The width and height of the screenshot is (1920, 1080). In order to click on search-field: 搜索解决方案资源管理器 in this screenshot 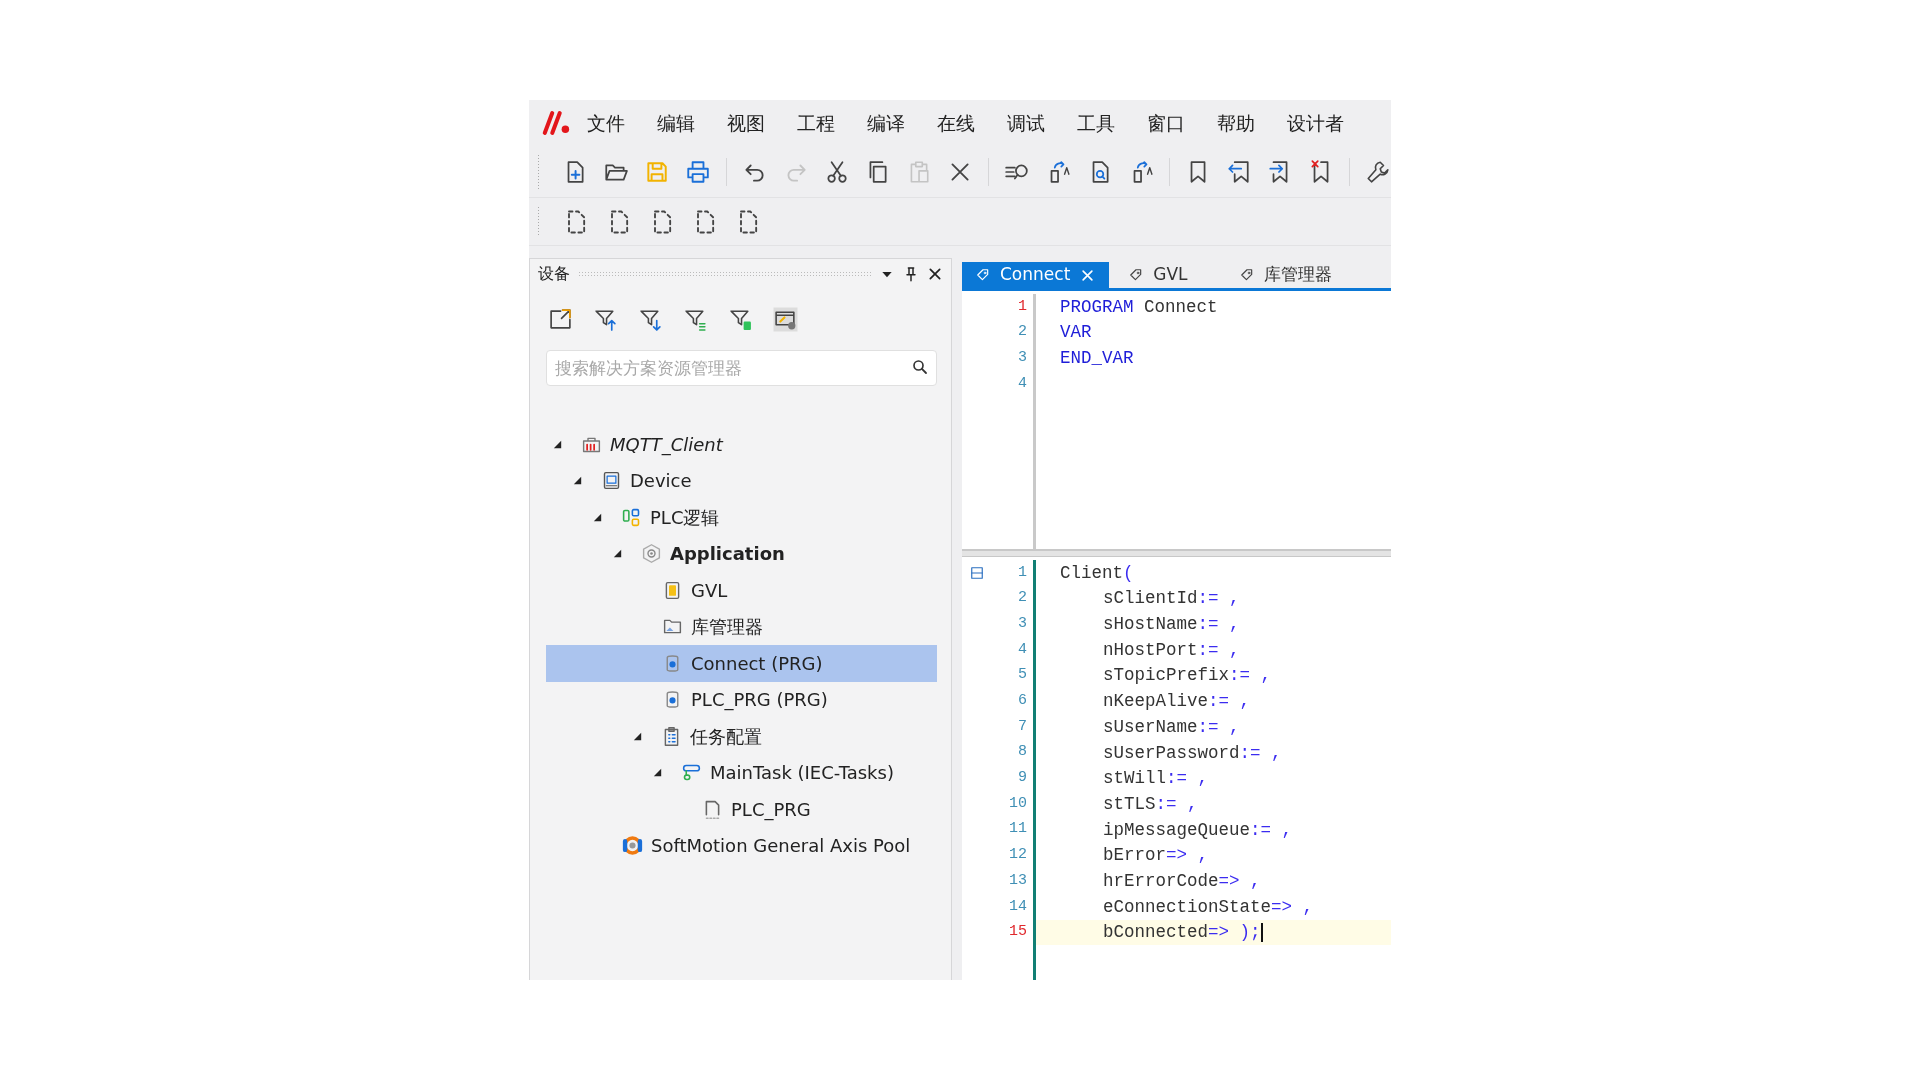, I will do `click(741, 368)`.